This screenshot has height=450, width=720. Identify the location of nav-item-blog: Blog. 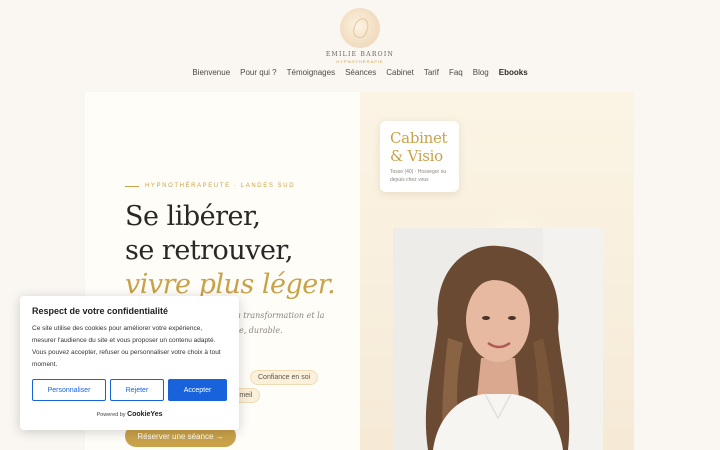
(481, 72).